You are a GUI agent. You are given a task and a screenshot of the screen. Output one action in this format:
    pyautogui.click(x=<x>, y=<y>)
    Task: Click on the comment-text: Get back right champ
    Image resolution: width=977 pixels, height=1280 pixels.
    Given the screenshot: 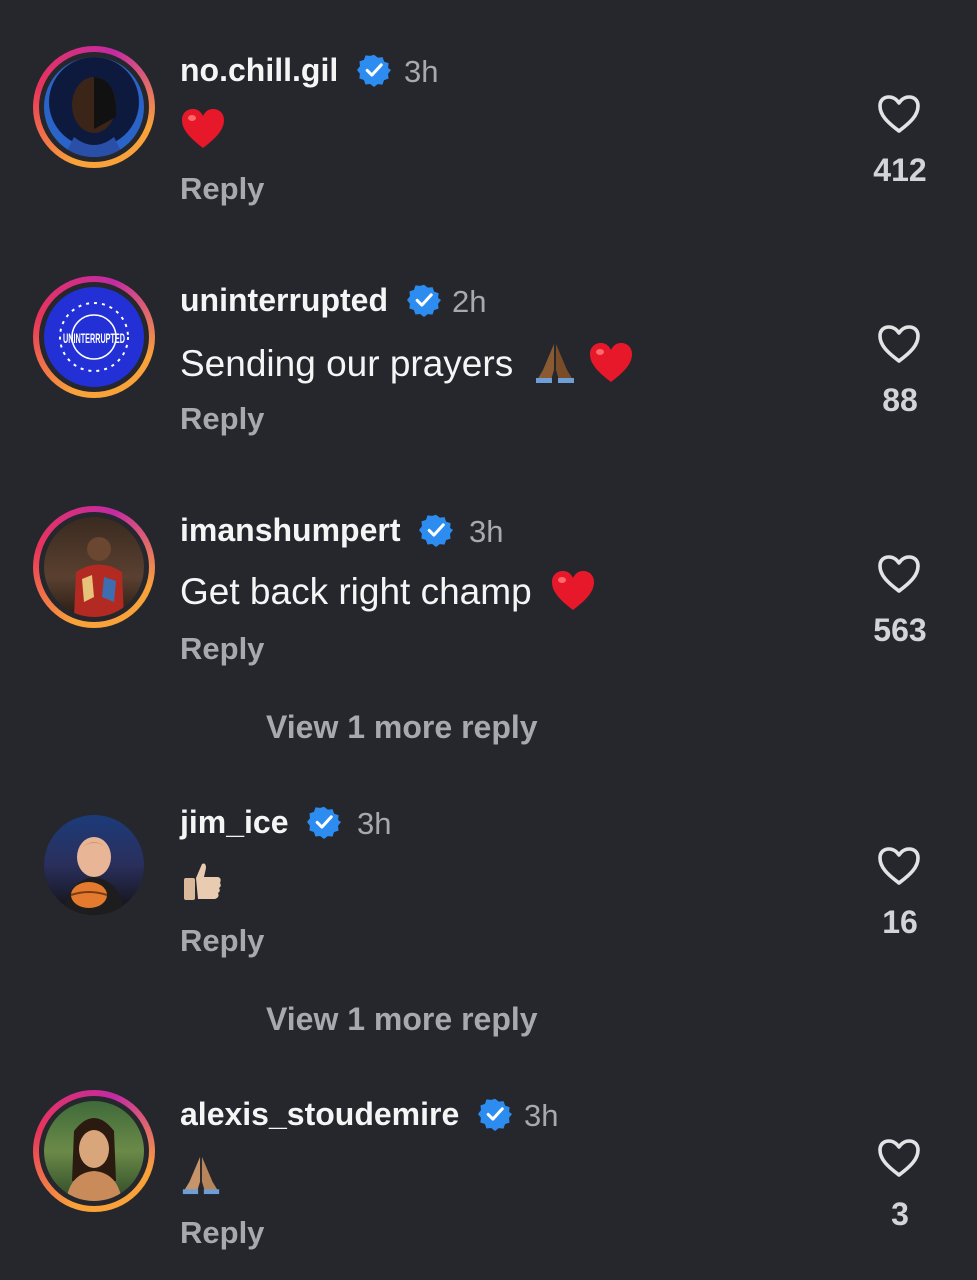 What is the action you would take?
    pyautogui.click(x=388, y=591)
    